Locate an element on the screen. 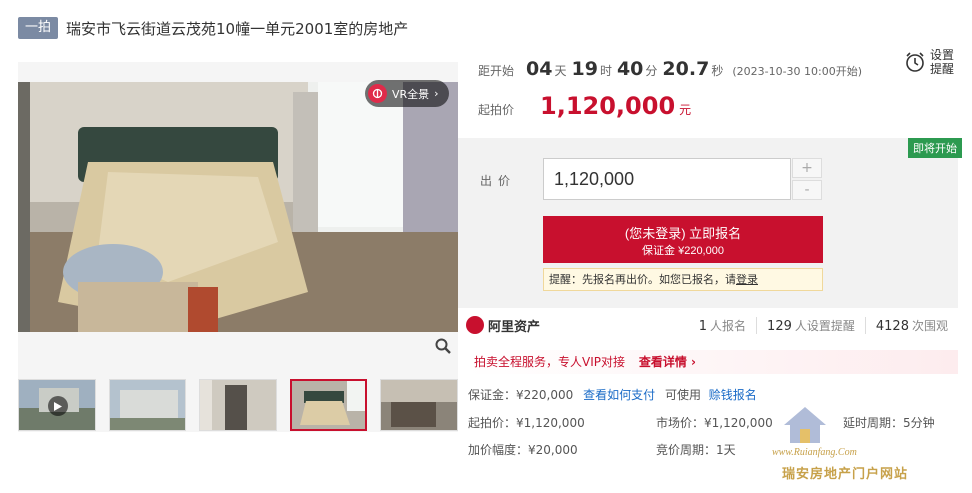 The height and width of the screenshot is (493, 972). stats-counts: 1 人报名 129 人设置提醒 4128 次围观 is located at coordinates (823, 325).